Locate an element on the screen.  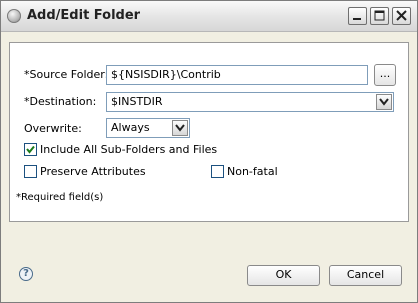
include-subfolders-label: Include All Sub-Folders and Files is located at coordinates (128, 149).